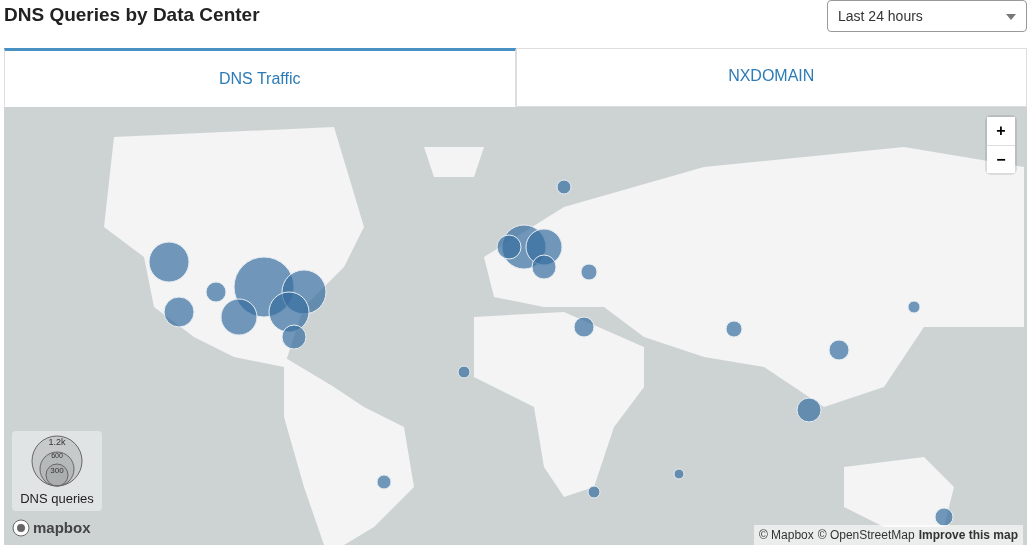 This screenshot has width=1031, height=545. What do you see at coordinates (57, 471) in the screenshot?
I see `legend-size-label: 300` at bounding box center [57, 471].